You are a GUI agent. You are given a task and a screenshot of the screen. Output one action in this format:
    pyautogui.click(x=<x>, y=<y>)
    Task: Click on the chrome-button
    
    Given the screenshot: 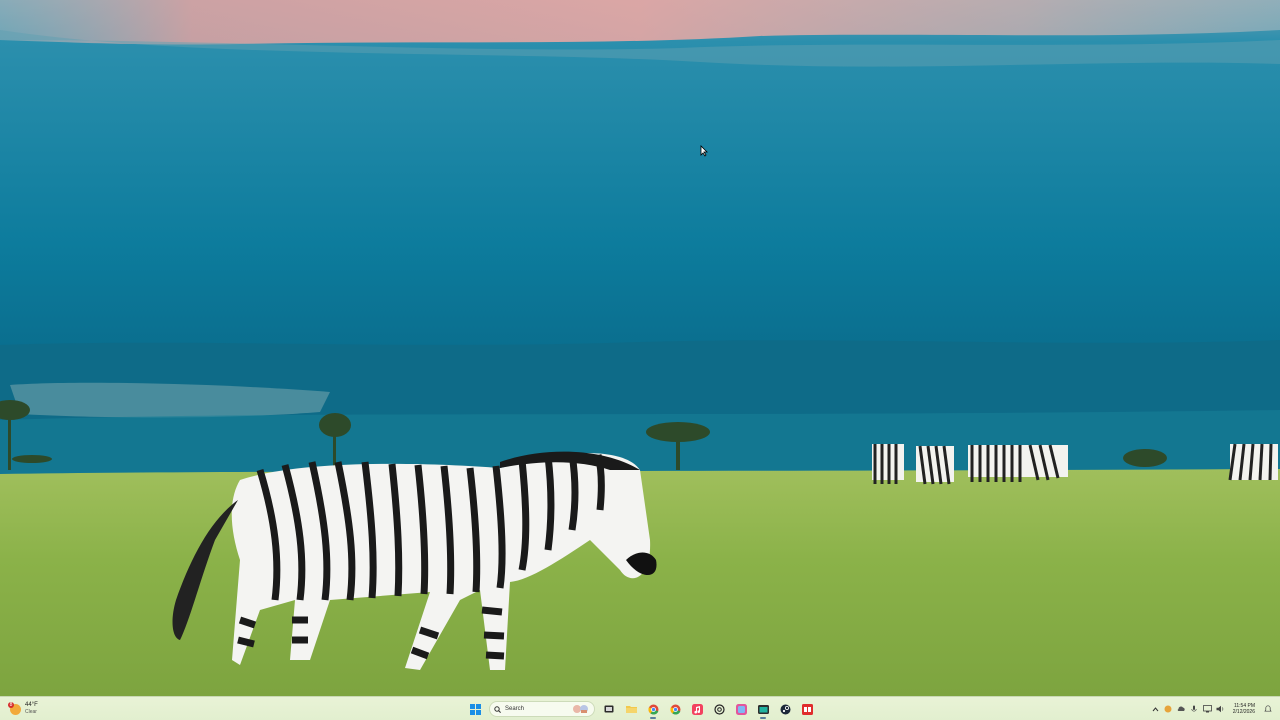 What is the action you would take?
    pyautogui.click(x=653, y=709)
    